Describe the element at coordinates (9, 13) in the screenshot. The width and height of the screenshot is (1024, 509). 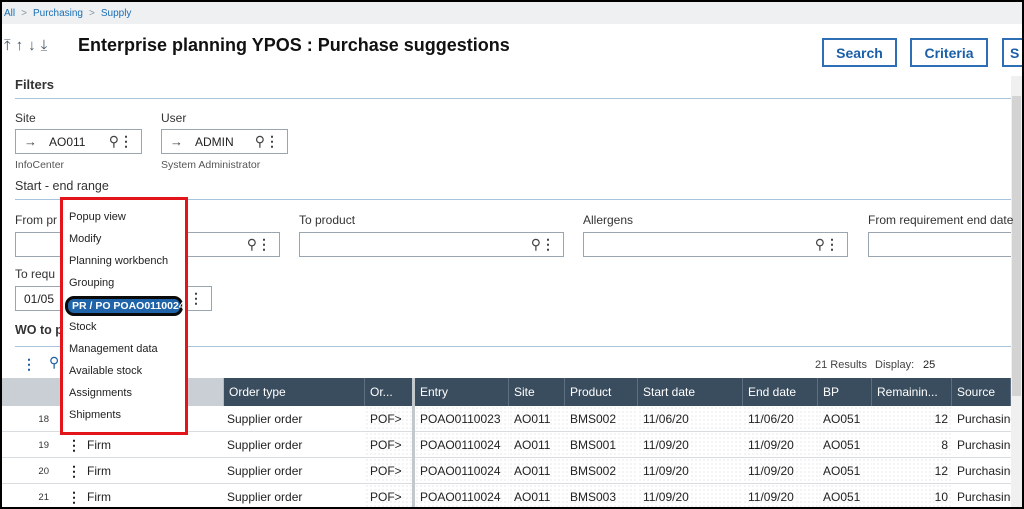
I see `breadcrumb-all: All` at that location.